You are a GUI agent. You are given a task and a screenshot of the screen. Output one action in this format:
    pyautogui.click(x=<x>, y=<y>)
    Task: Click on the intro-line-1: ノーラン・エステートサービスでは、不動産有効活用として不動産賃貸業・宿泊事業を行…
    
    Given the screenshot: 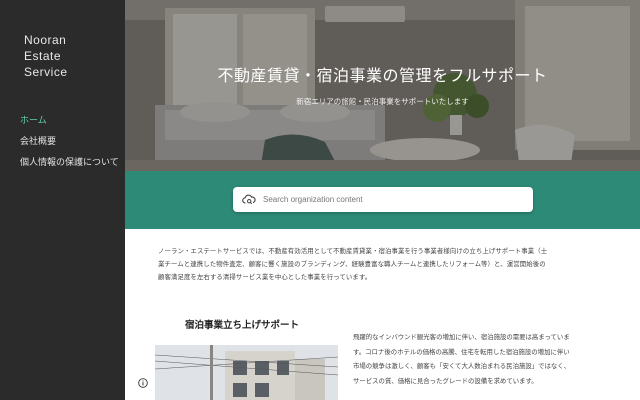 What is the action you would take?
    pyautogui.click(x=353, y=251)
    